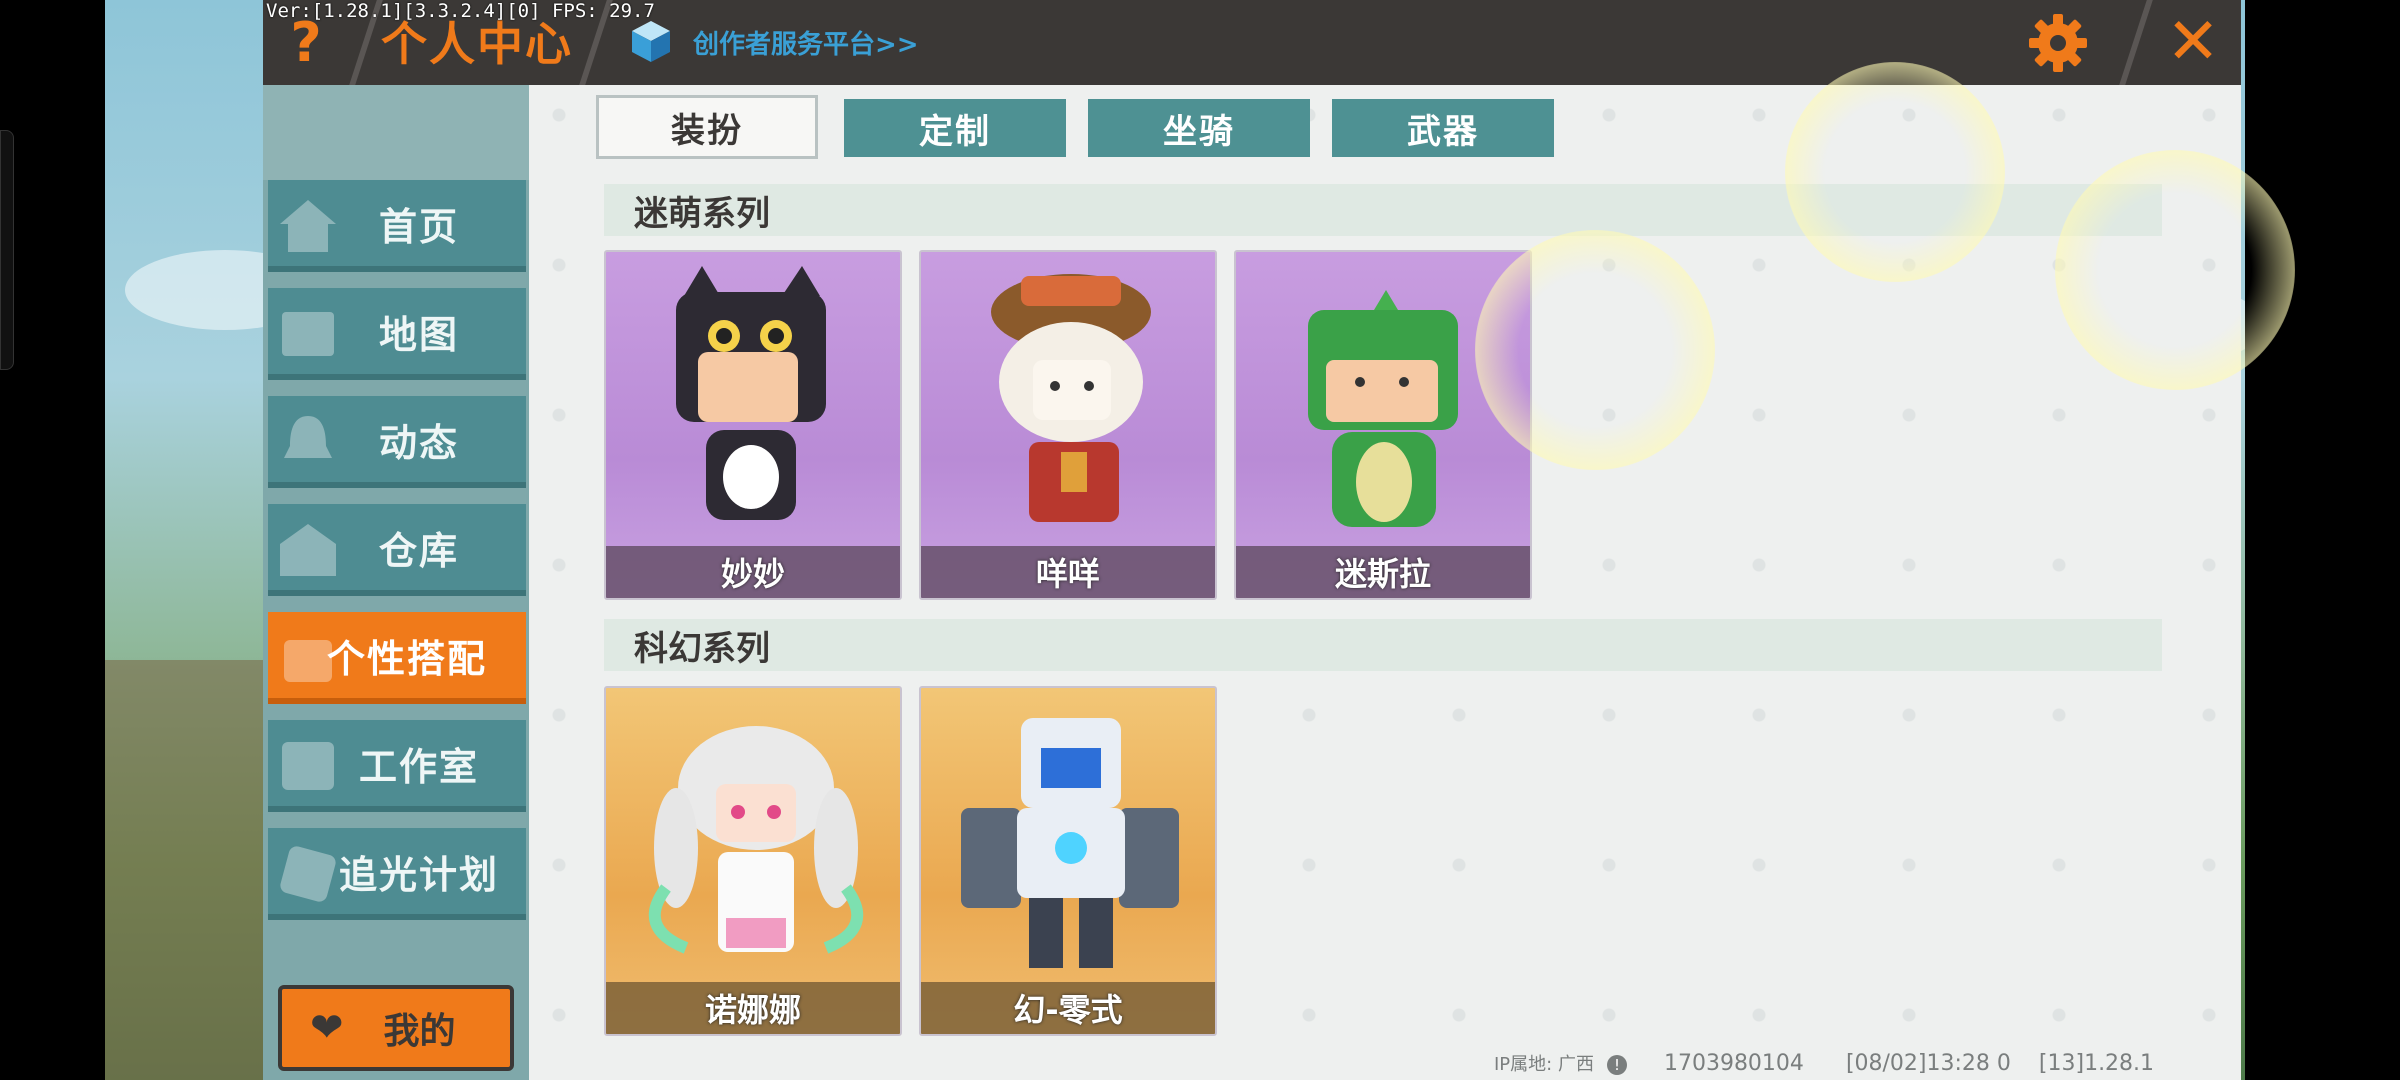 Image resolution: width=2400 pixels, height=1080 pixels. Describe the element at coordinates (308, 550) in the screenshot. I see `warehouse-icon` at that location.